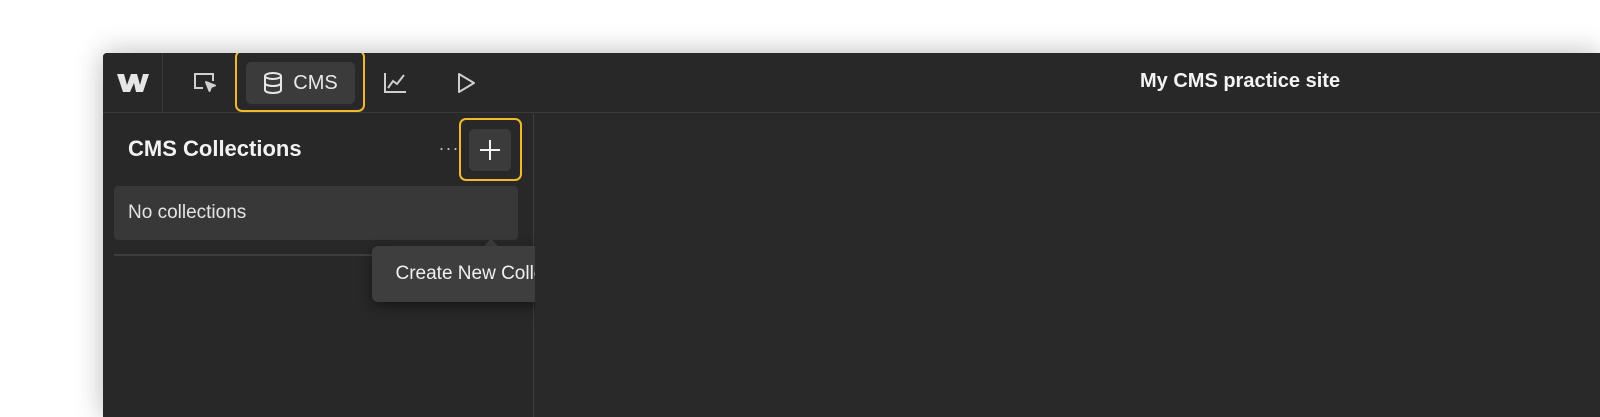 The width and height of the screenshot is (1600, 417). I want to click on more-options-button: ···, so click(449, 148).